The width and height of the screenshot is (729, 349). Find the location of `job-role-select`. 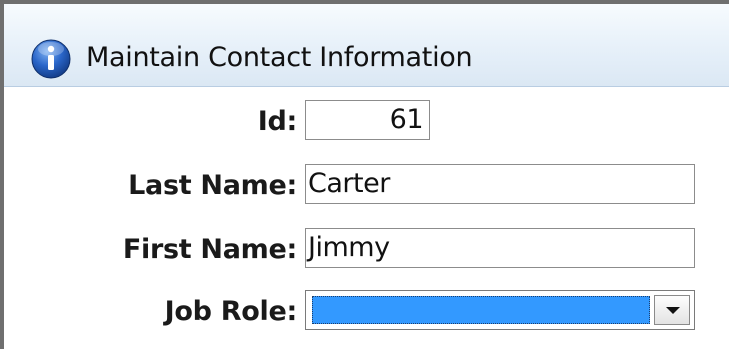

job-role-select is located at coordinates (500, 310).